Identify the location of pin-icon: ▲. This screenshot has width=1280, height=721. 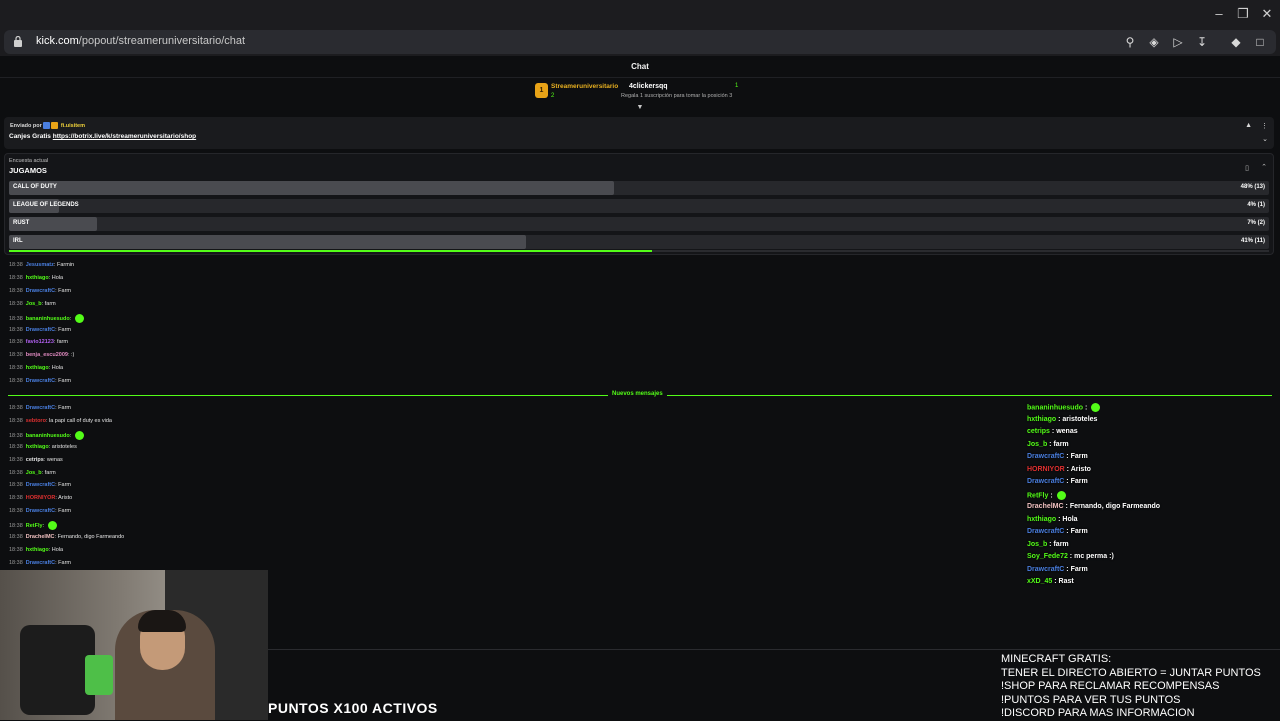
(1248, 125).